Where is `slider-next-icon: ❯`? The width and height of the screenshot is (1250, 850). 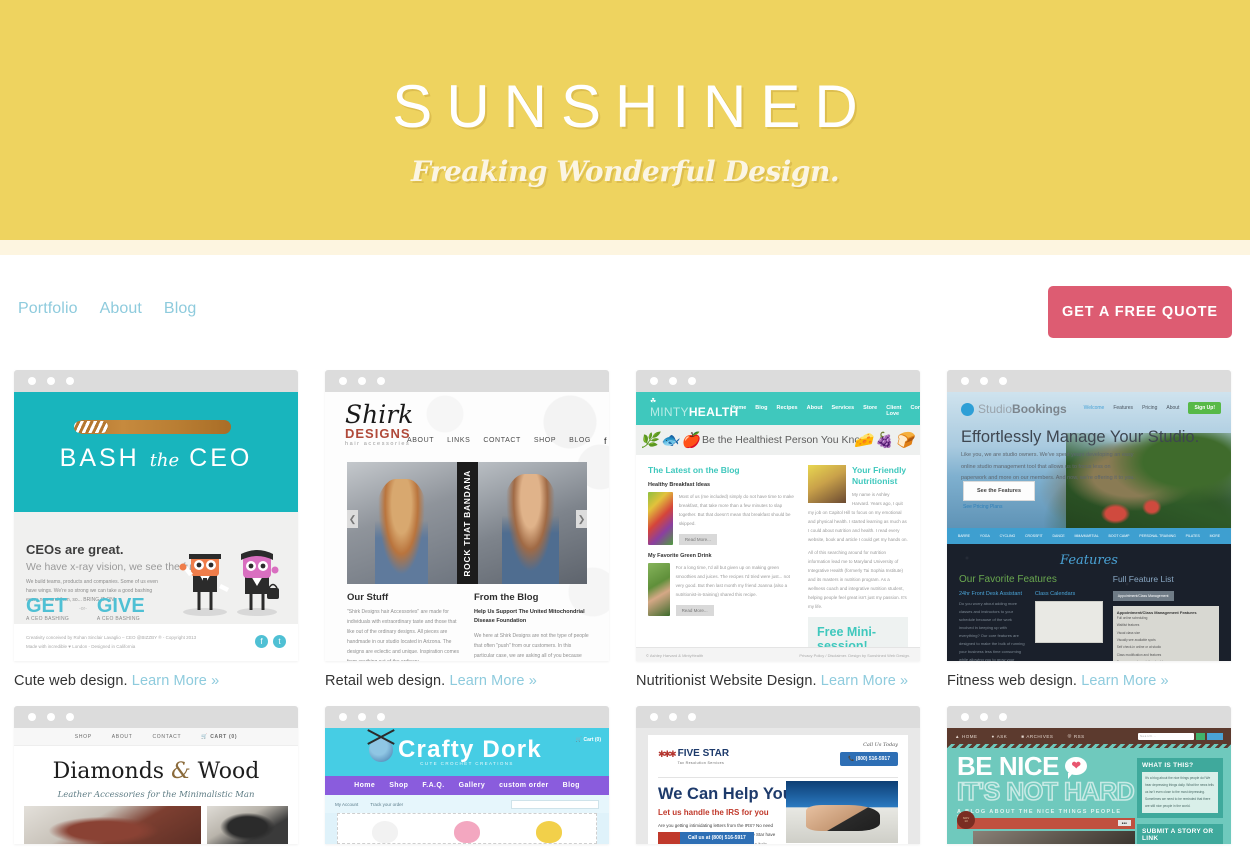 slider-next-icon: ❯ is located at coordinates (581, 519).